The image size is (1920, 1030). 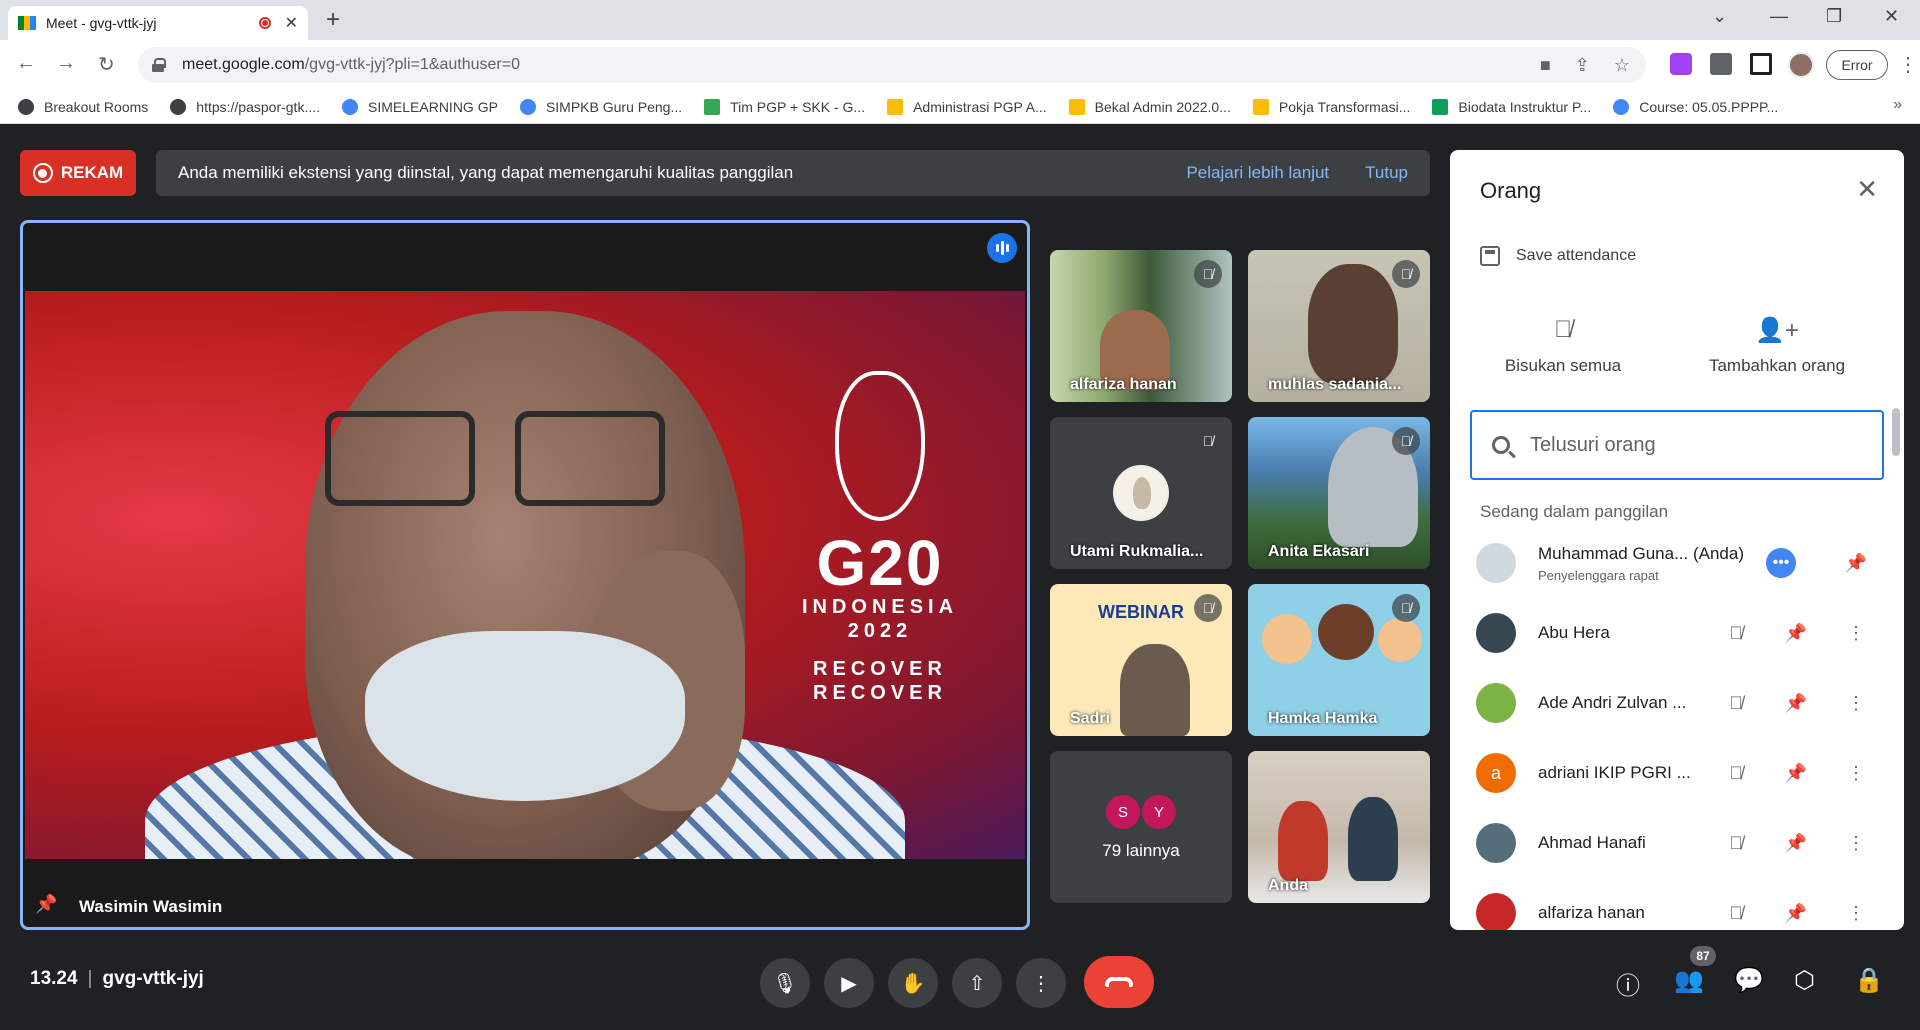 What do you see at coordinates (977, 983) in the screenshot?
I see `present-screen-button: ⇧` at bounding box center [977, 983].